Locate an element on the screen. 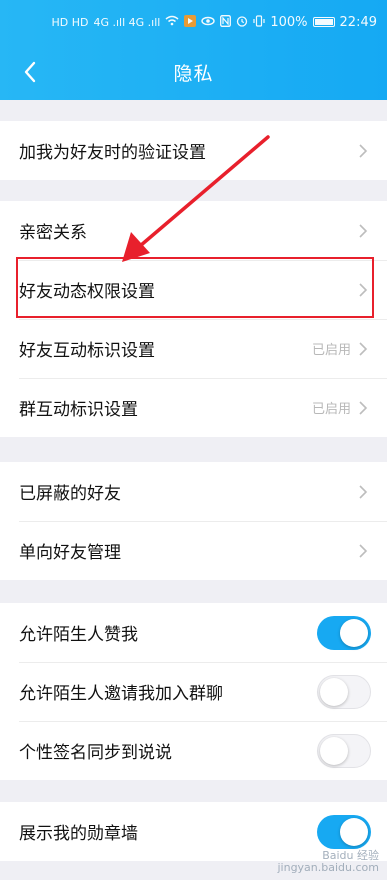 This screenshot has width=387, height=880. watermark-line2: jingyan.baidu.com is located at coordinates (328, 867).